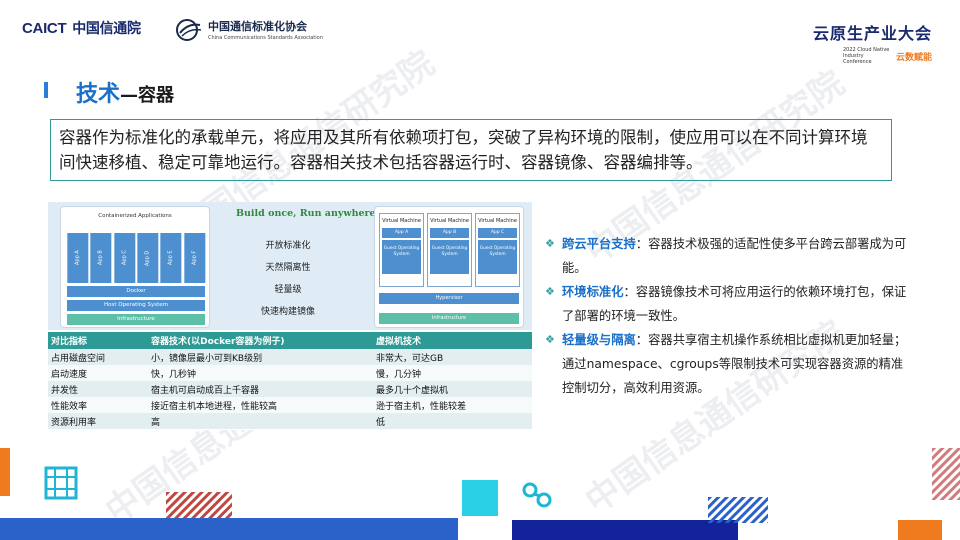  Describe the element at coordinates (599, 340) in the screenshot. I see `bullet-keyword: 轻量级与隔离` at that location.